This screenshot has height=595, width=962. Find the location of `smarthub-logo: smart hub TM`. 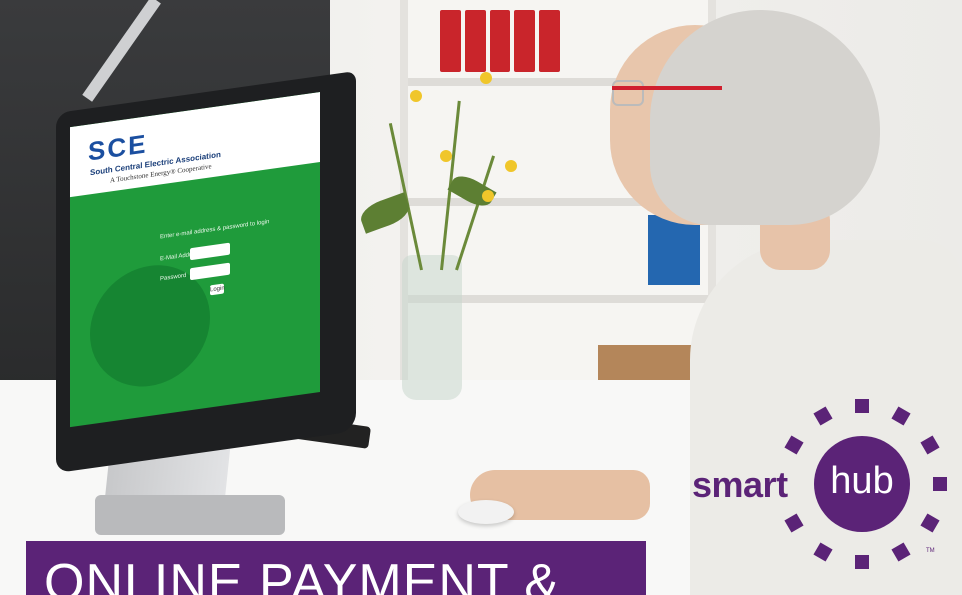

smarthub-logo: smart hub TM is located at coordinates (821, 482).